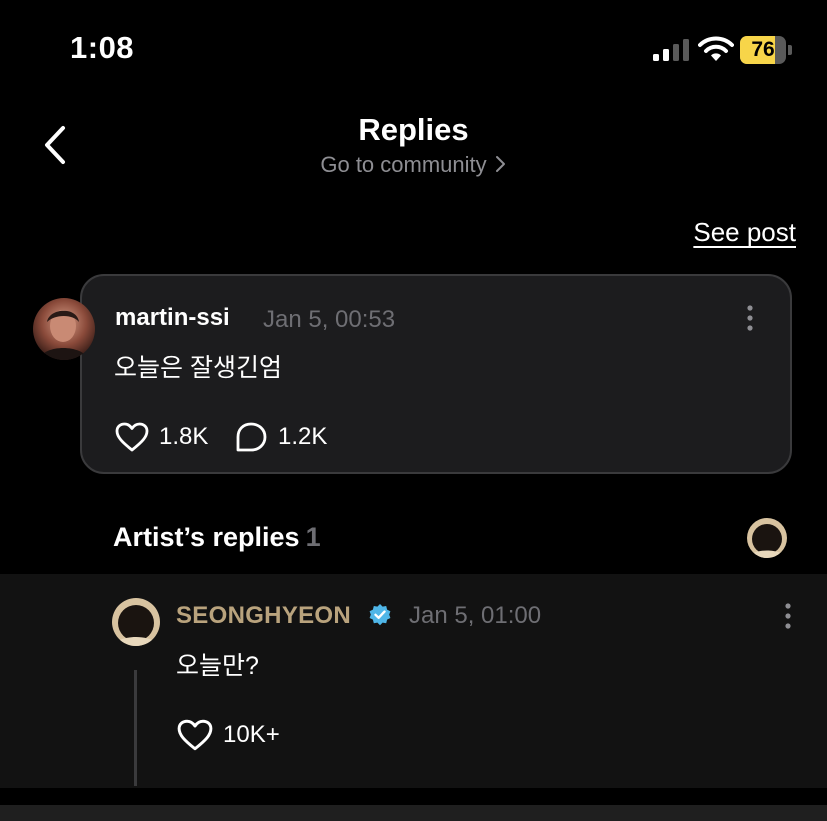 This screenshot has height=821, width=827. Describe the element at coordinates (263, 616) in the screenshot. I see `reply-author: SEONGHYEON` at that location.